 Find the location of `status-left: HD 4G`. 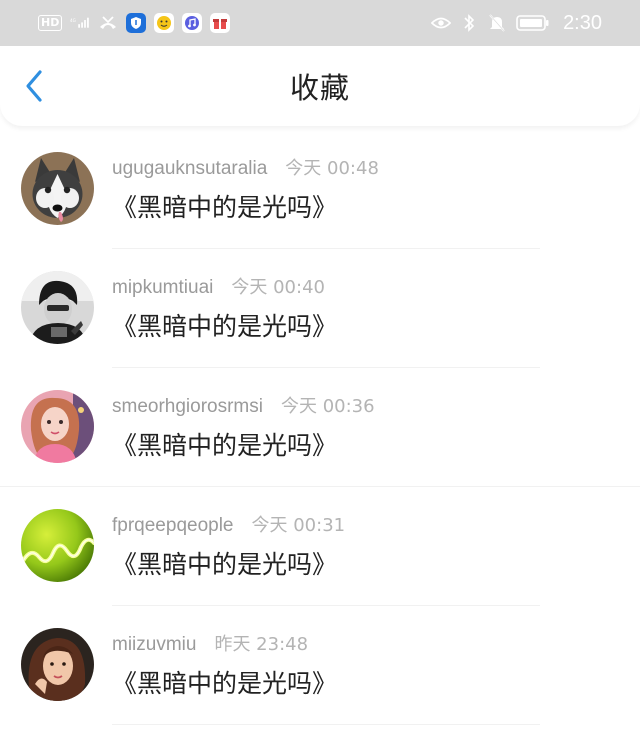

status-left: HD 4G is located at coordinates (134, 23).